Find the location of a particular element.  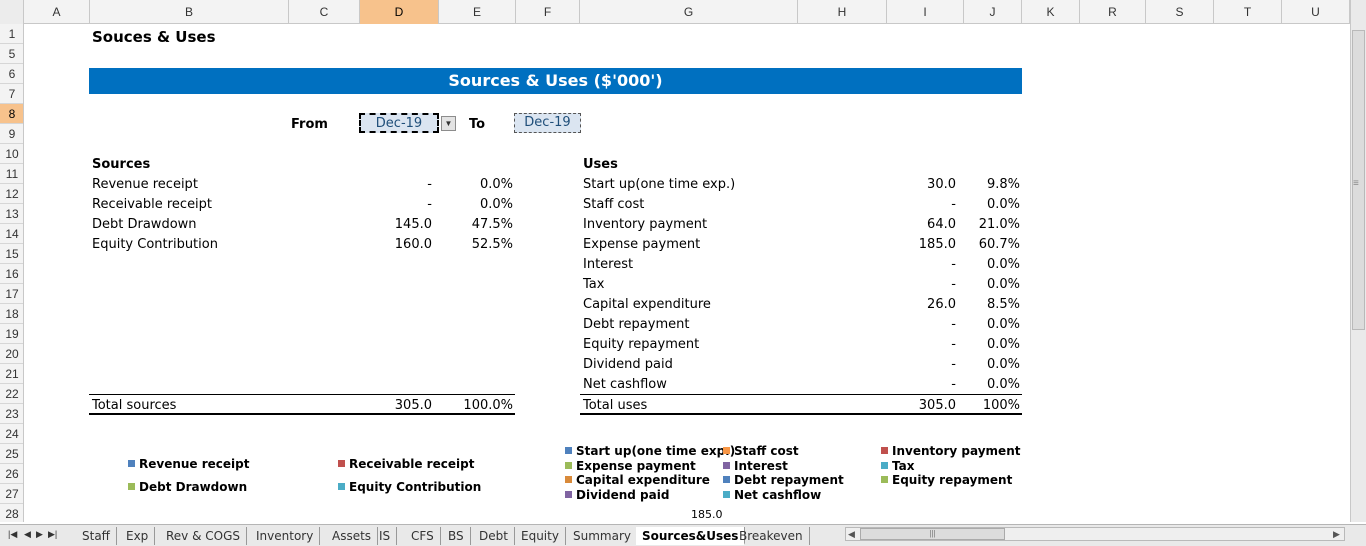

uses-row-label: Tax is located at coordinates (594, 284).